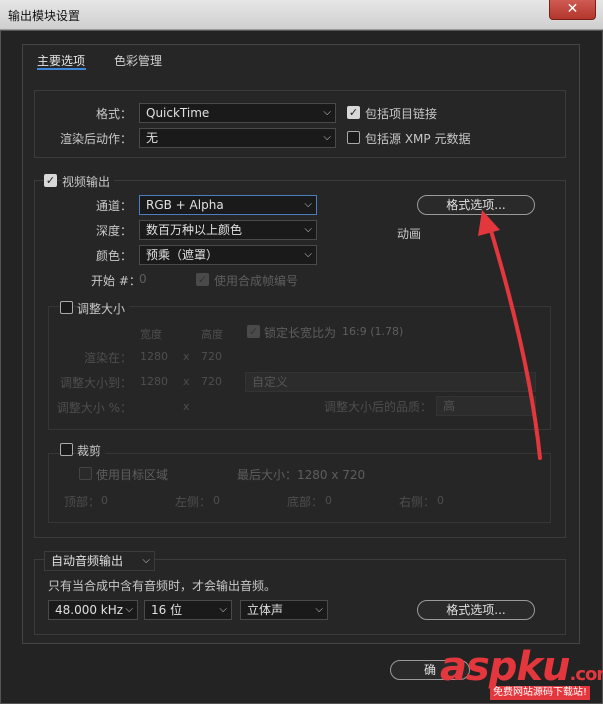  Describe the element at coordinates (377, 407) in the screenshot. I see `resize-quality-label: 调整大小后的品质：` at that location.